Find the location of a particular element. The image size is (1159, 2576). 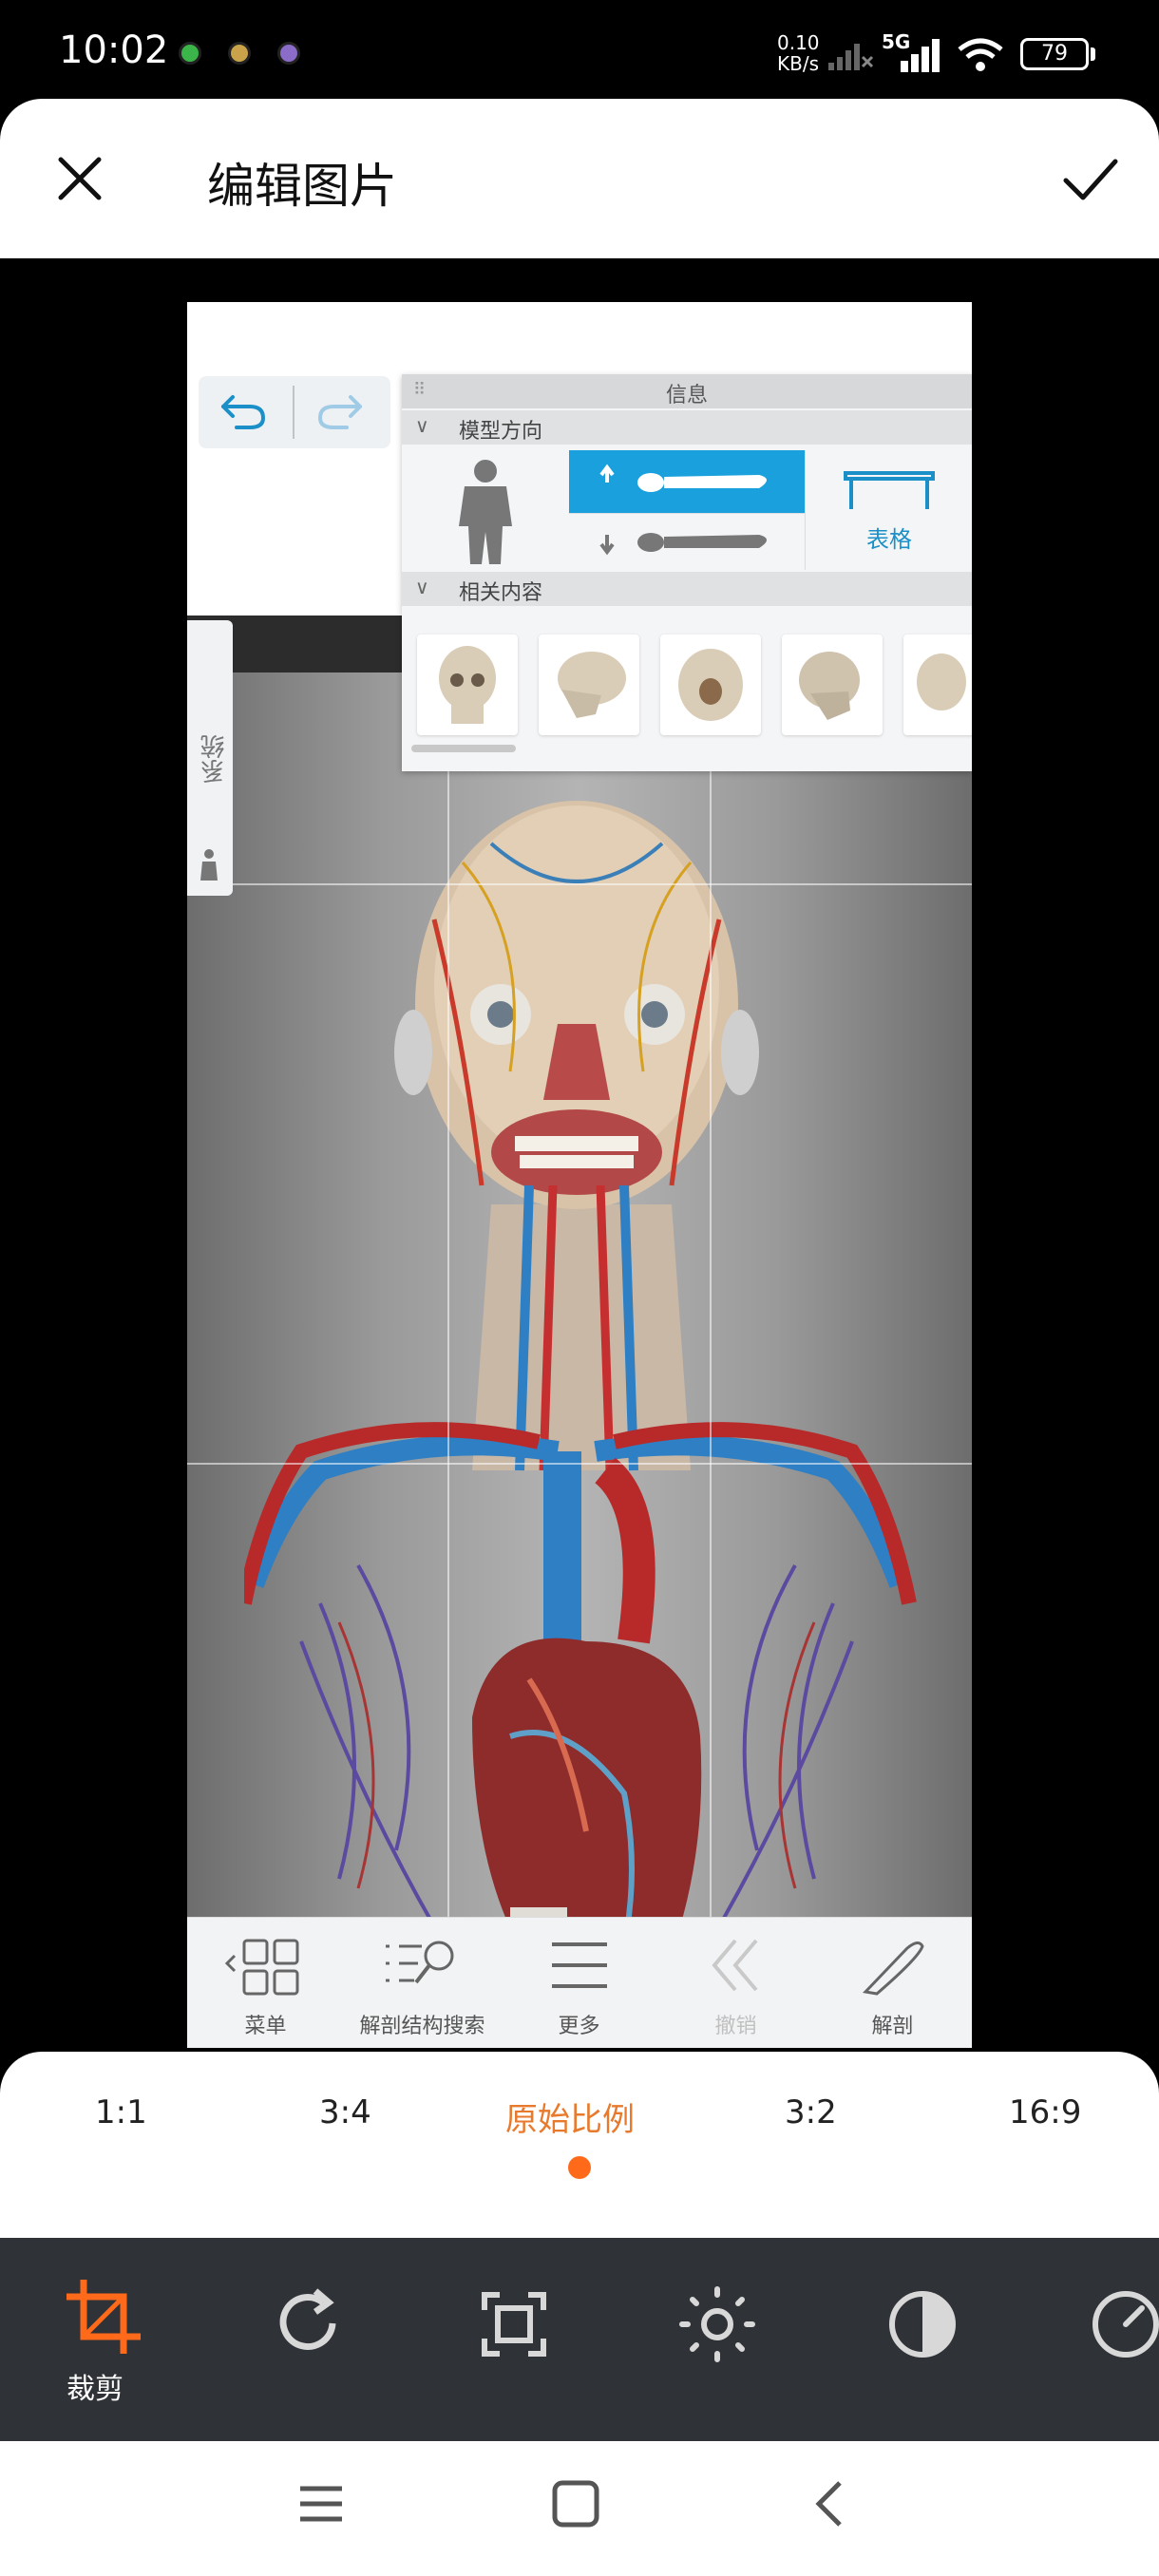

ratio-option-original: 原始比例 is located at coordinates (570, 2116).